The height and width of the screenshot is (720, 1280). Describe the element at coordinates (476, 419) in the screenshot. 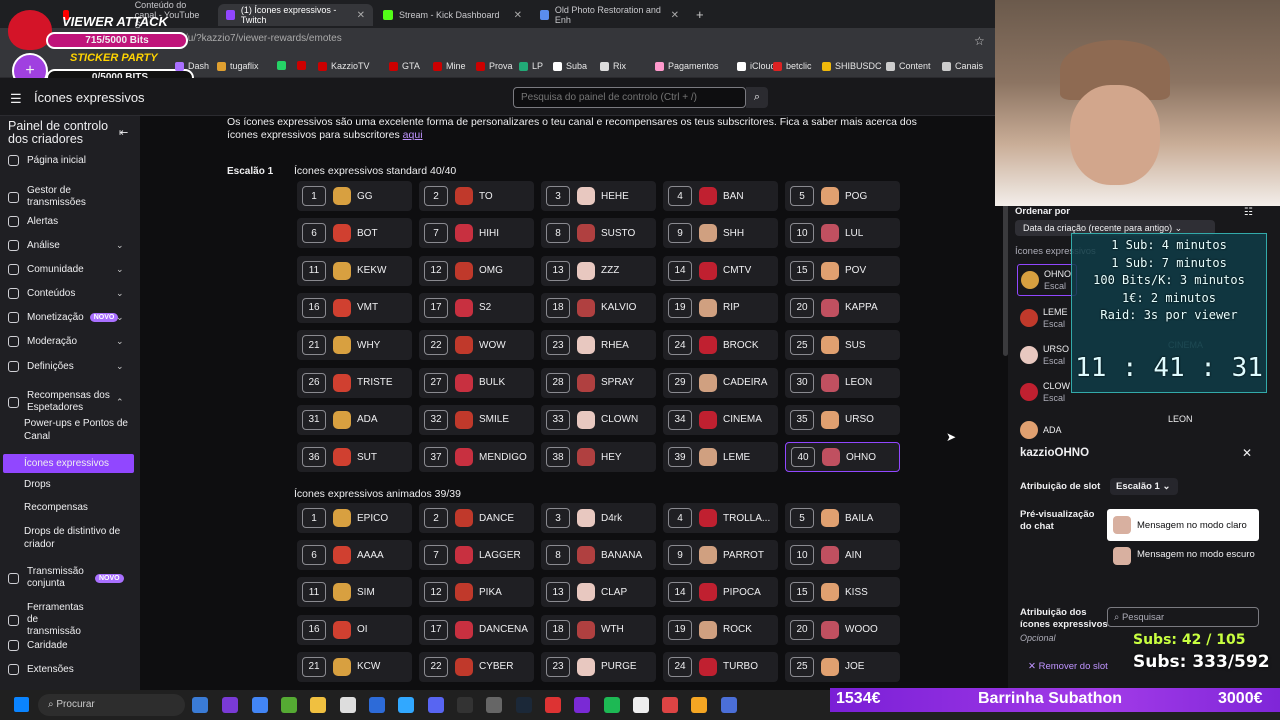

I see `emote-slot: 32 SMILE` at that location.